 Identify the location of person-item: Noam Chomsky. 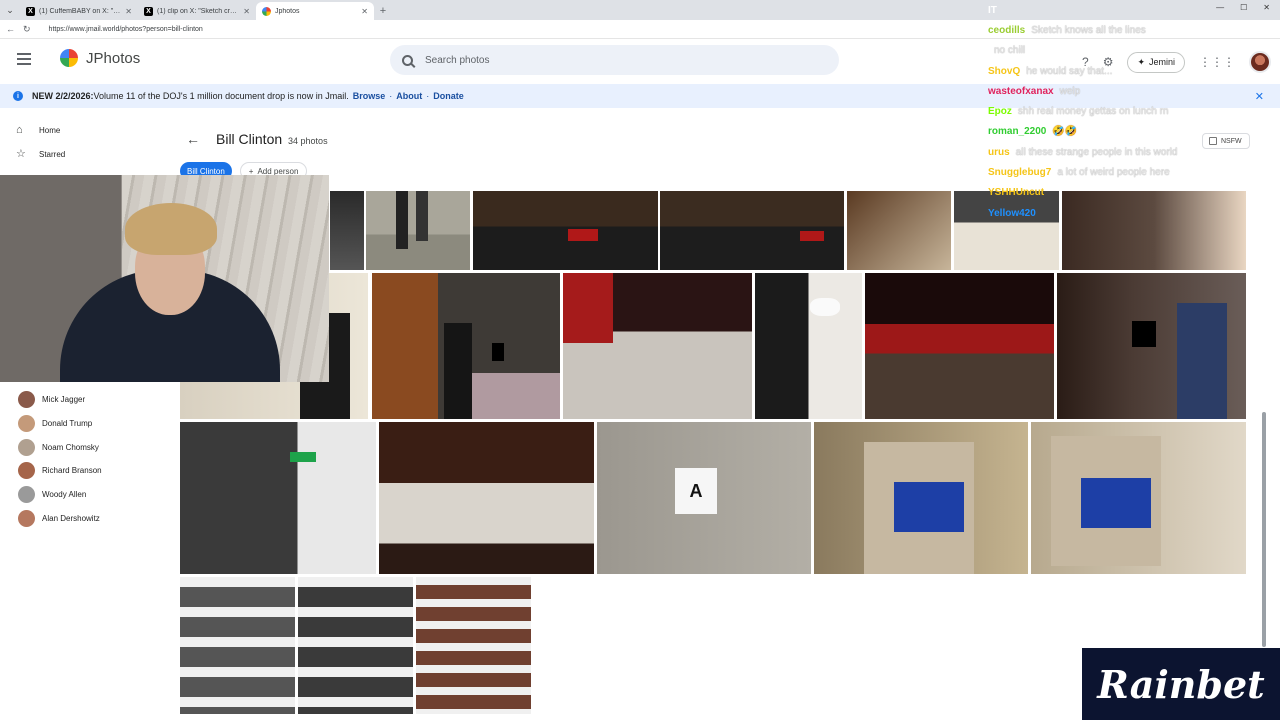
(60, 447).